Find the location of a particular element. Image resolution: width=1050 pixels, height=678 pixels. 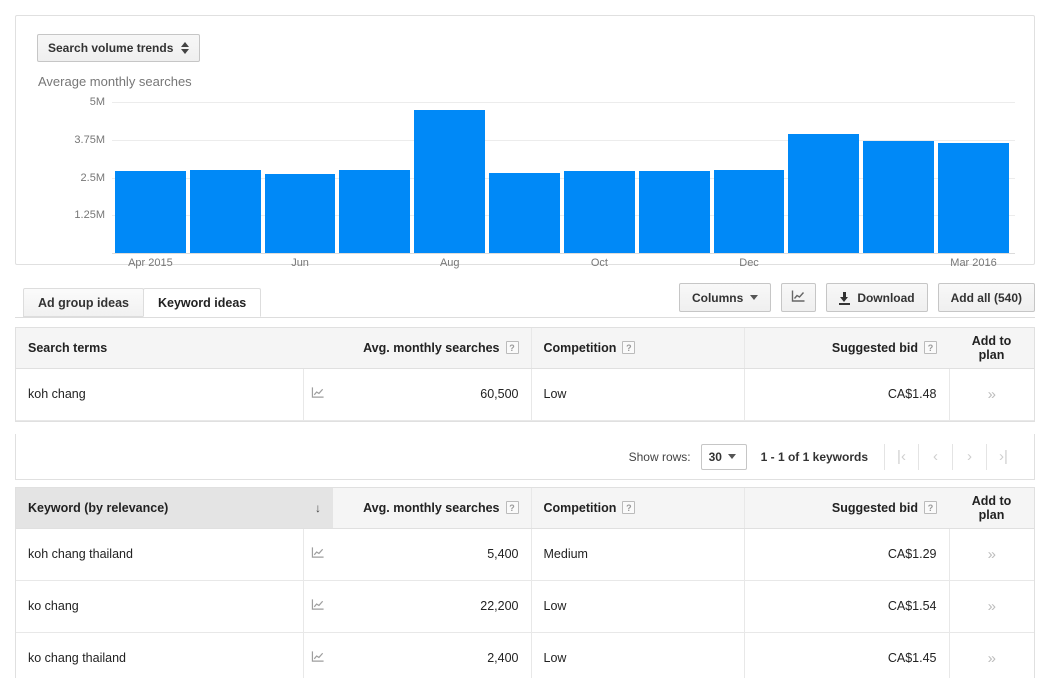

avg-monthly-searches-value: 22,200 is located at coordinates (499, 606).